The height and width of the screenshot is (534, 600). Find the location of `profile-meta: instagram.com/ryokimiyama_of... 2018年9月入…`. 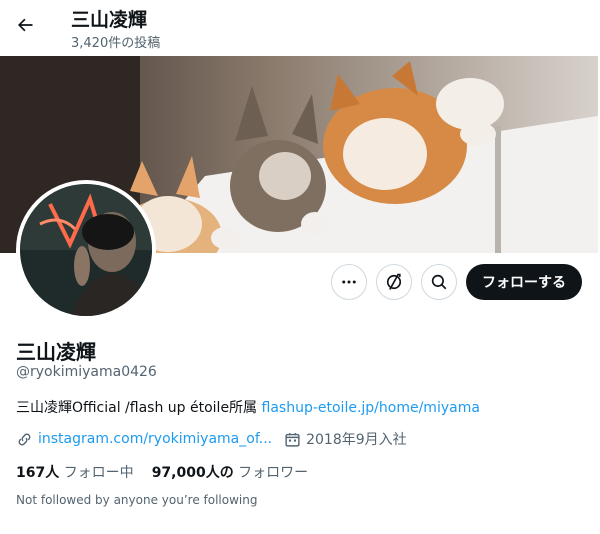

profile-meta: instagram.com/ryokimiyama_of... 2018年9月入… is located at coordinates (211, 439).